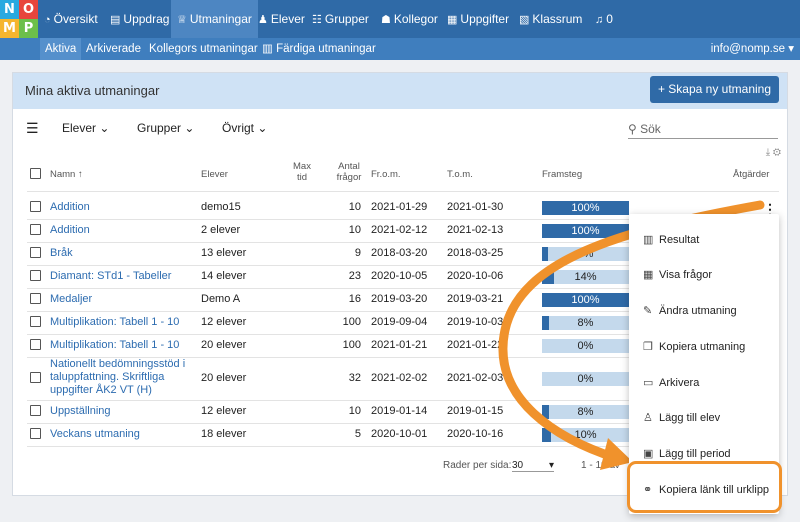  I want to click on tab-kollegors-utmaningar: Kollegors utmaningar, so click(203, 49).